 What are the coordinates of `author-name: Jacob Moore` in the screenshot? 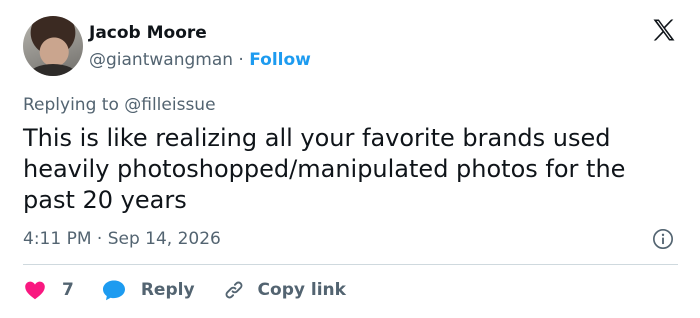 It's located at (148, 33).